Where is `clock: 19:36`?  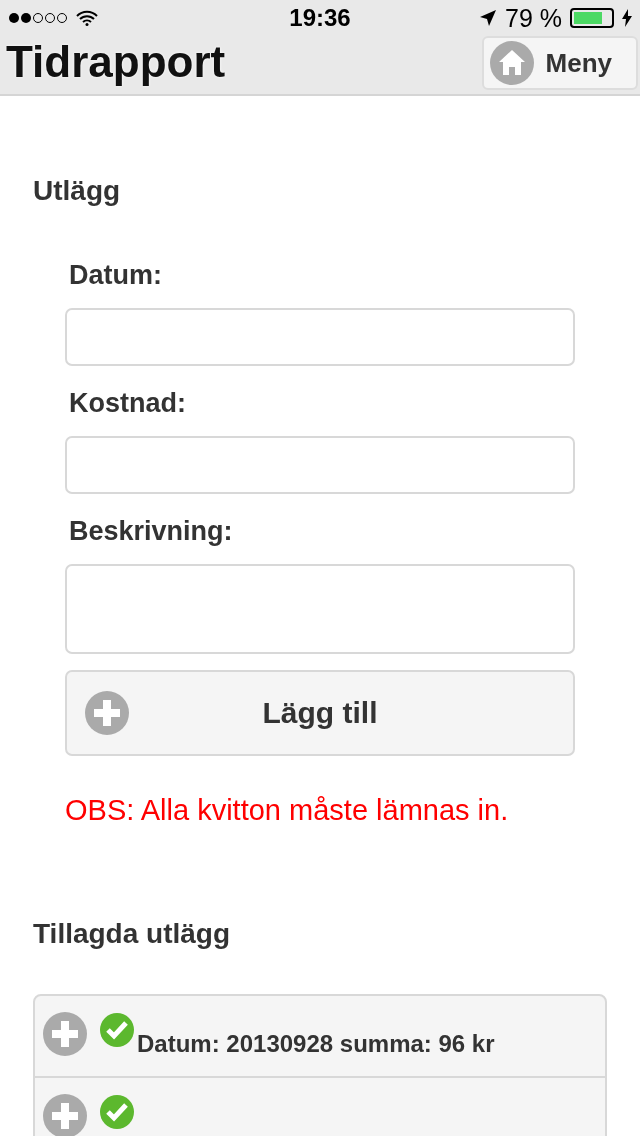 clock: 19:36 is located at coordinates (320, 18).